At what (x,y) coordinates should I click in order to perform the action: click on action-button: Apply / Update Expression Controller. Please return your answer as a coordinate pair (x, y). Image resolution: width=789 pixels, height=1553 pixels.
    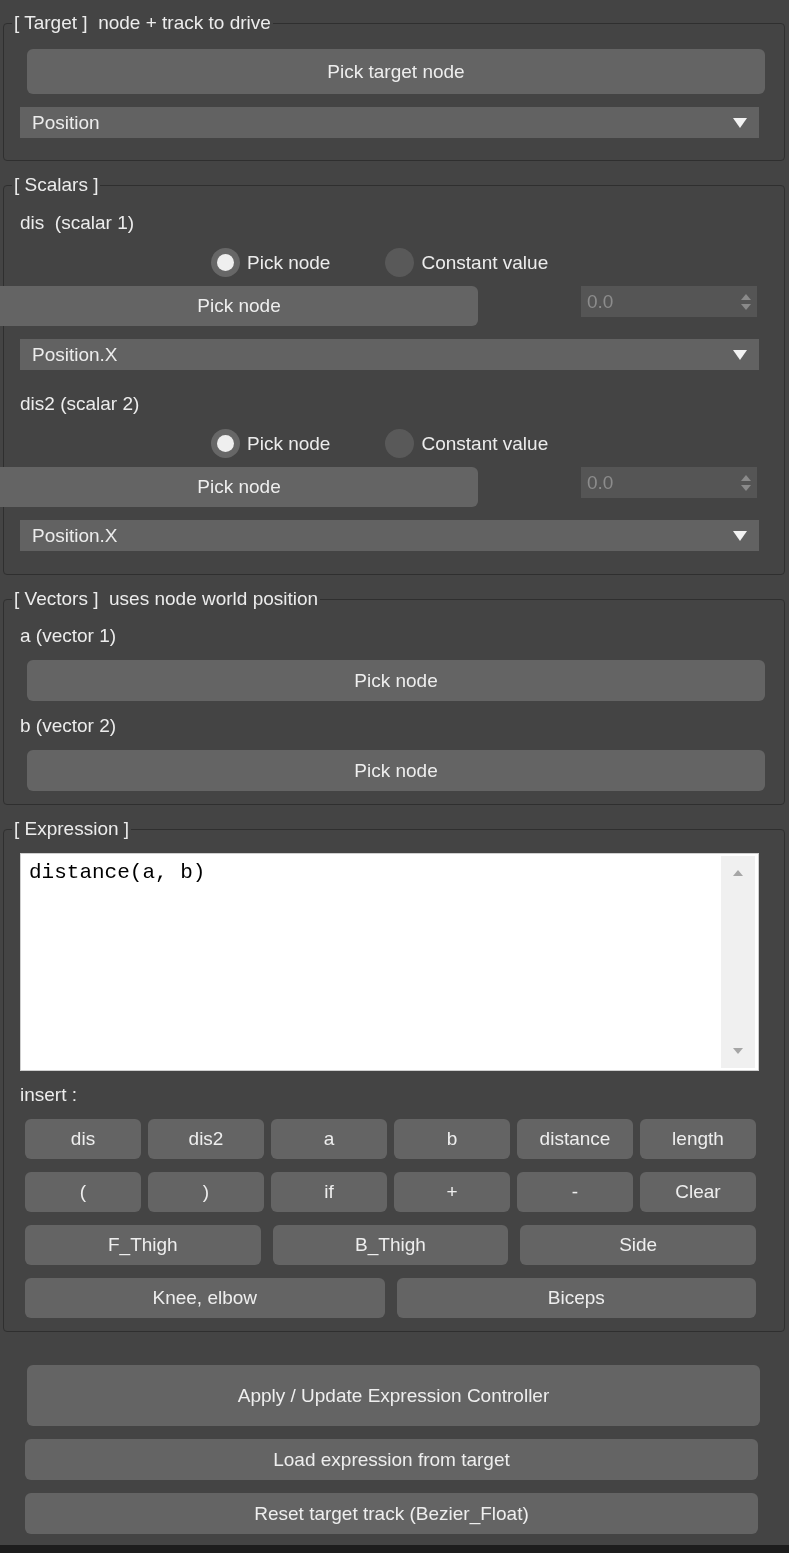
    Looking at the image, I should click on (393, 1395).